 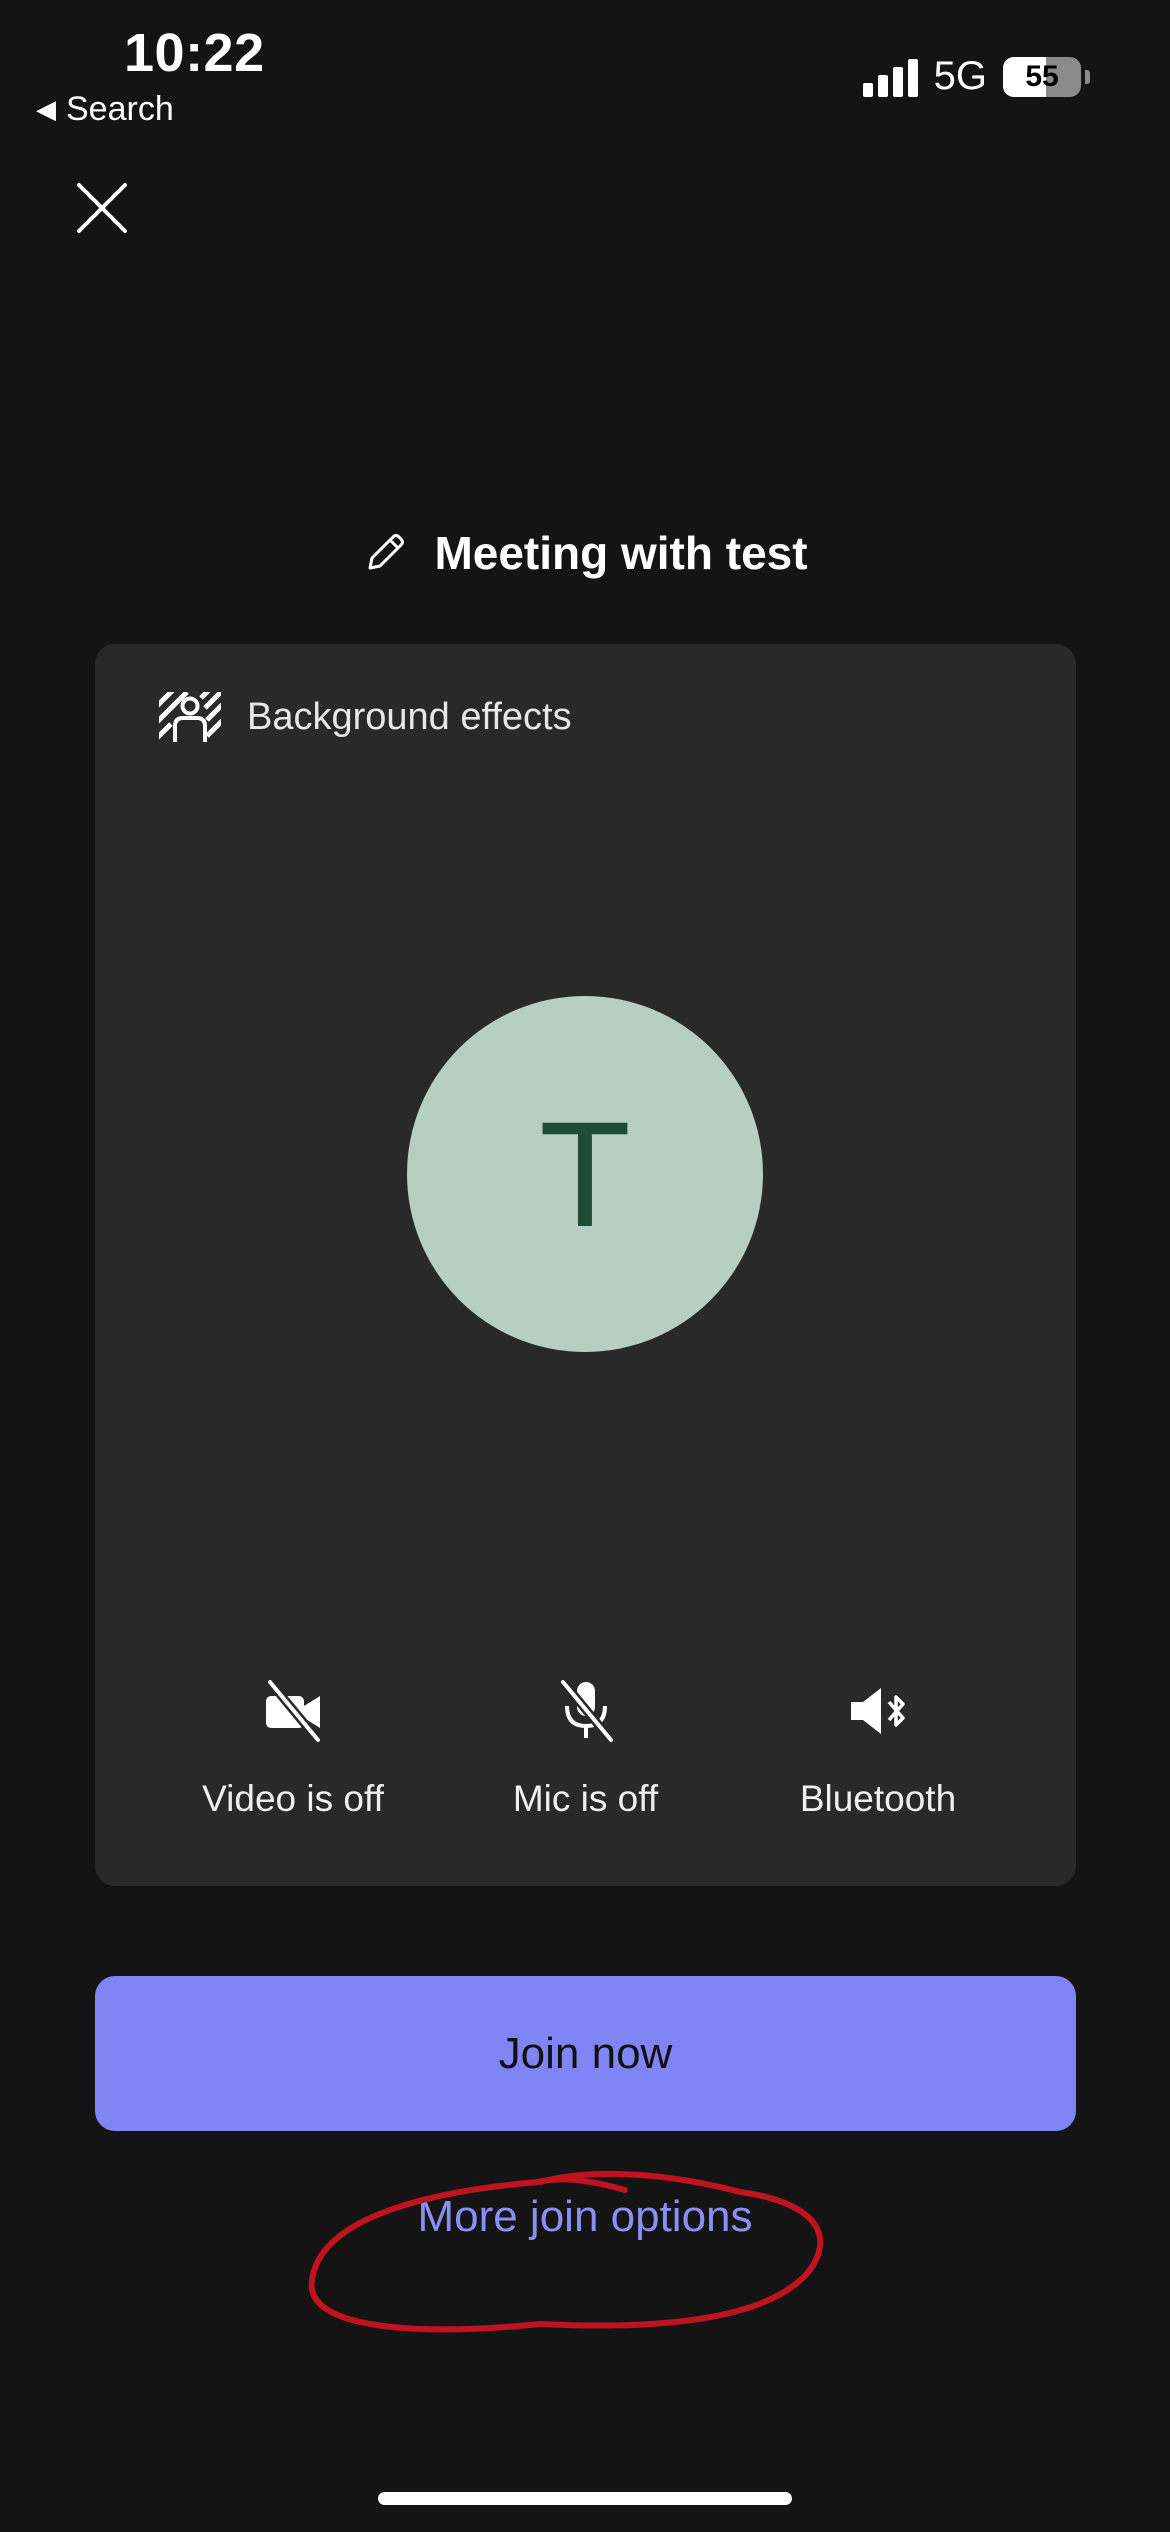 I want to click on mic-status-label: Mic is off, so click(x=585, y=1798).